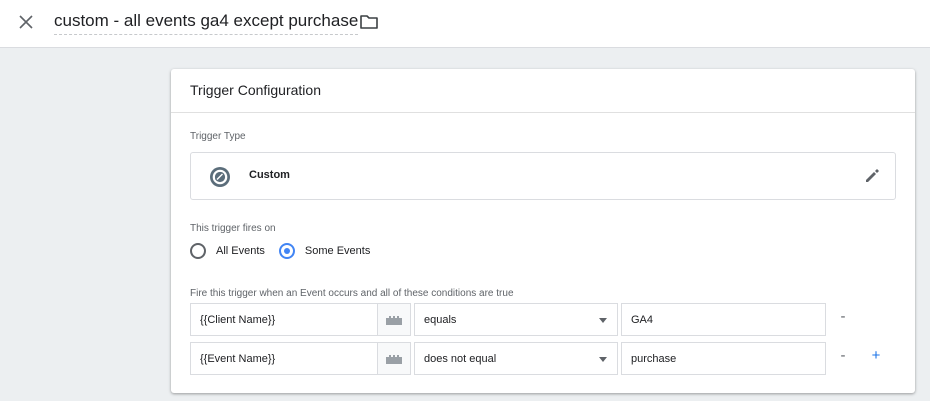  I want to click on radio-circle-checked, so click(286, 251).